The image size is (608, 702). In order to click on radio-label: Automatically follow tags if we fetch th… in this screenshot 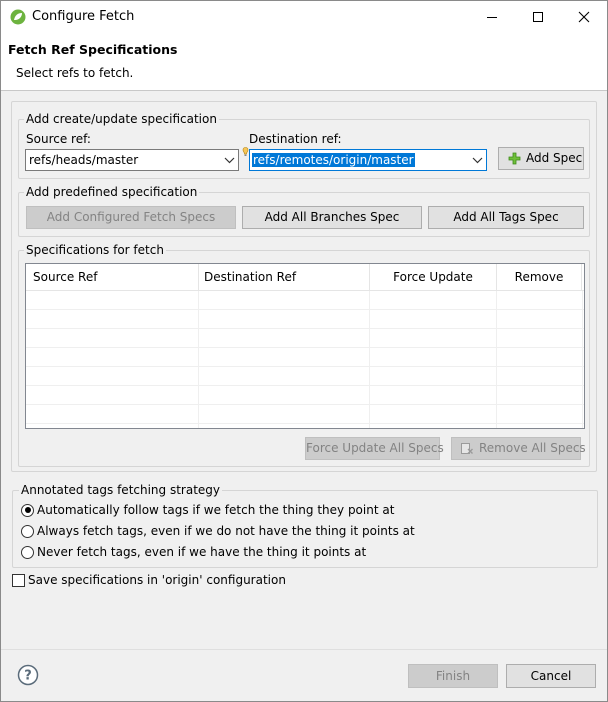, I will do `click(216, 510)`.